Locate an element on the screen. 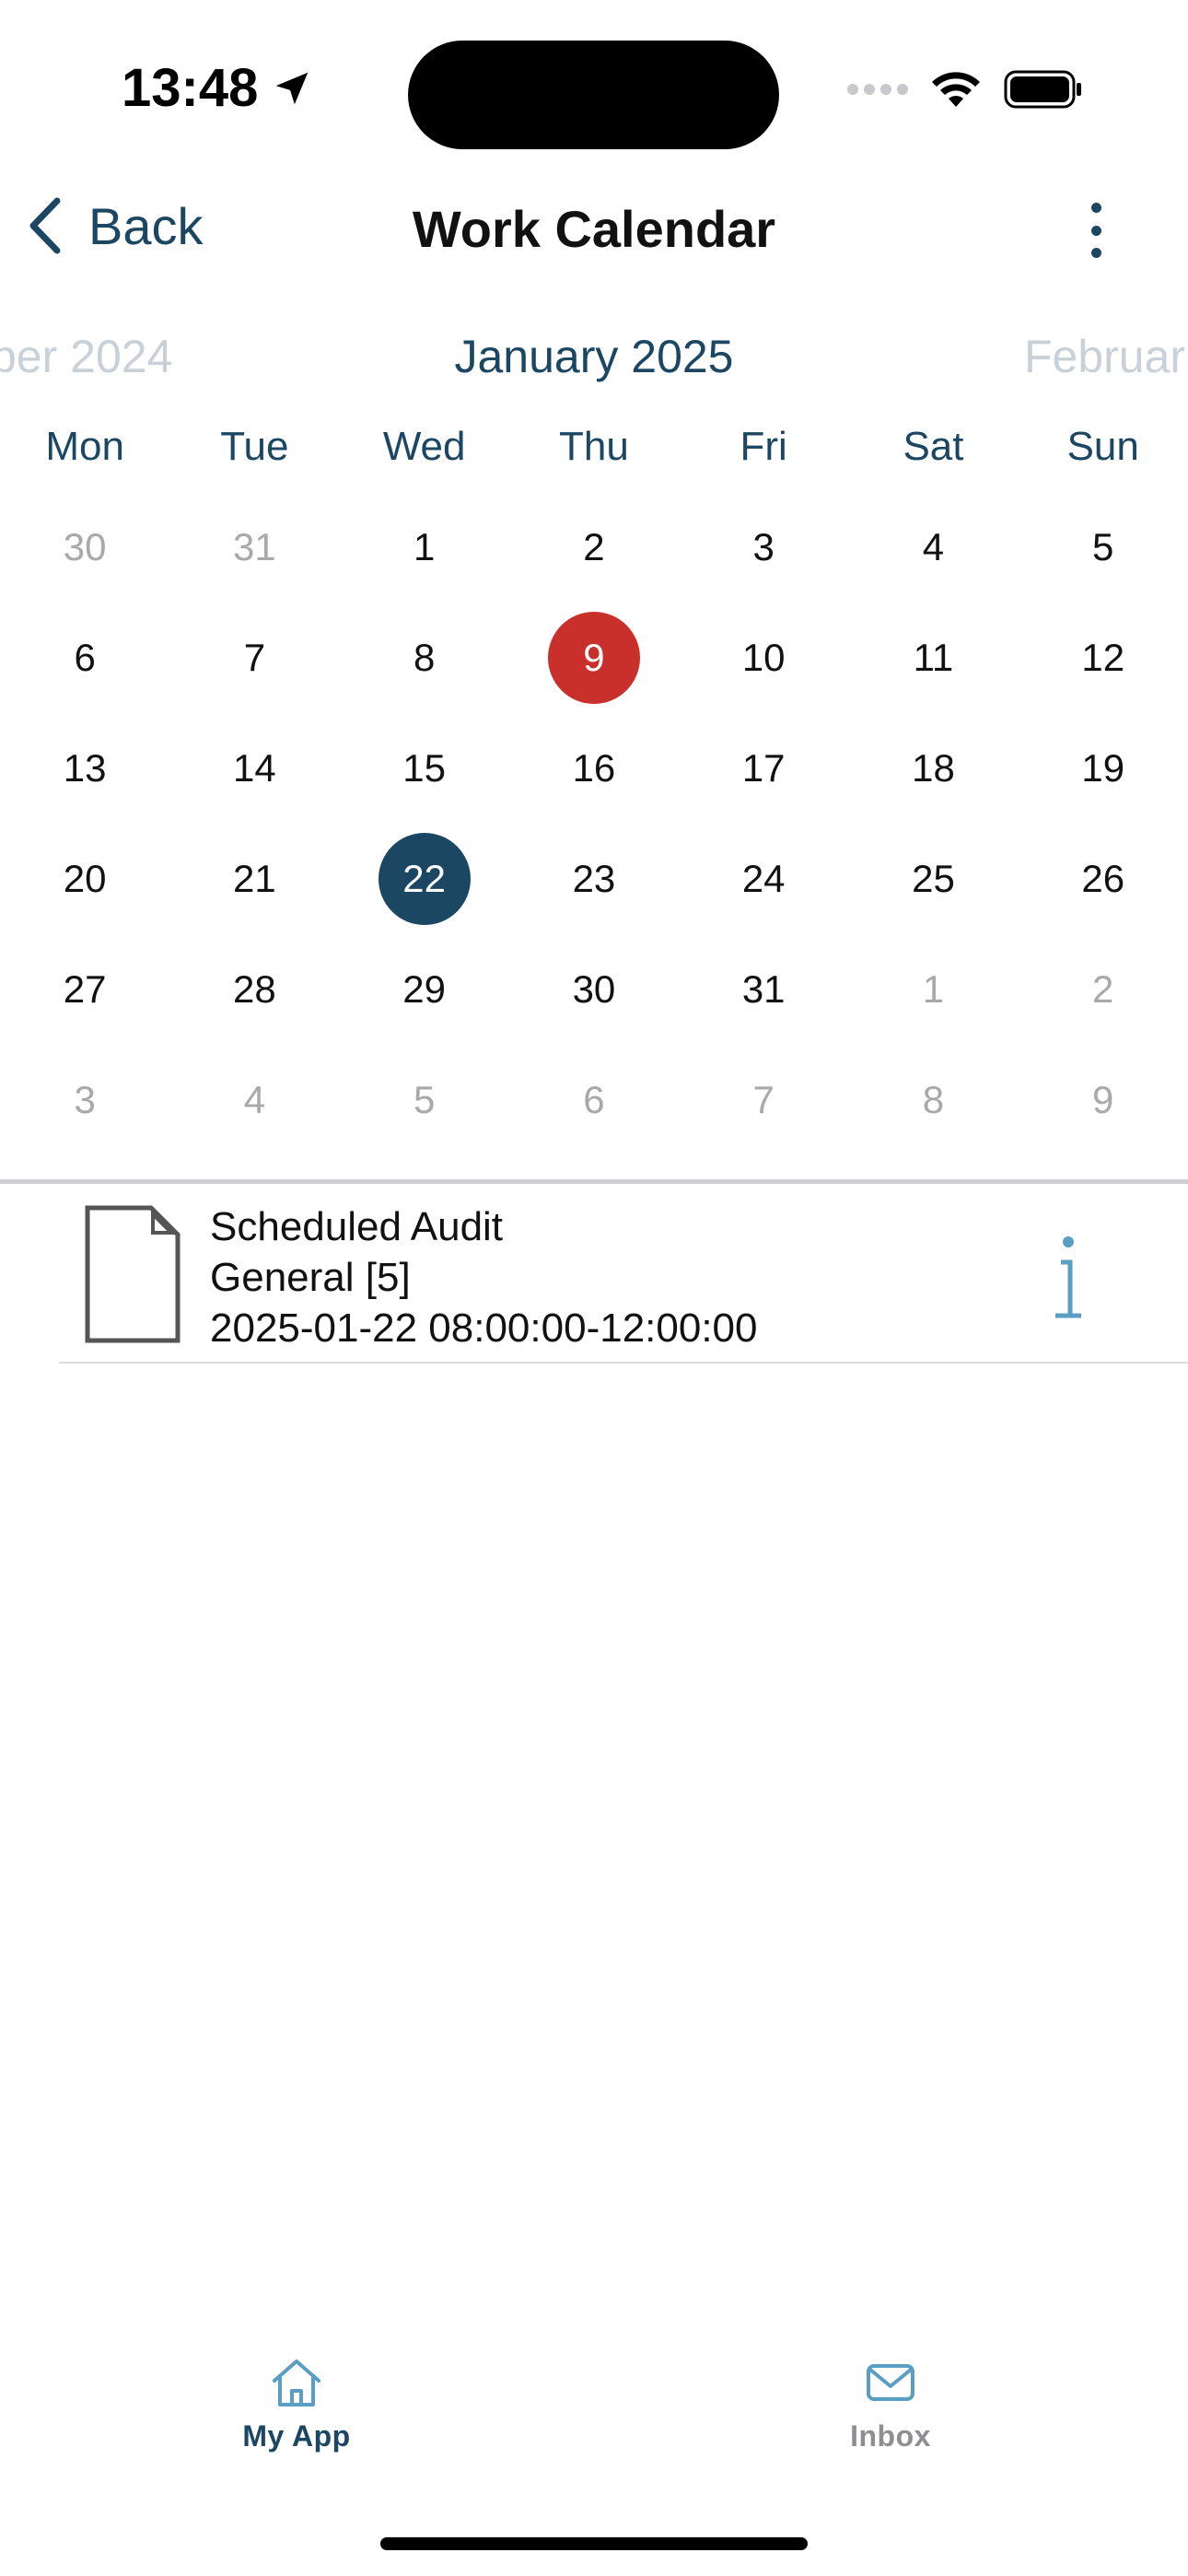 This screenshot has width=1188, height=2576. weekday-label: Thu is located at coordinates (594, 446).